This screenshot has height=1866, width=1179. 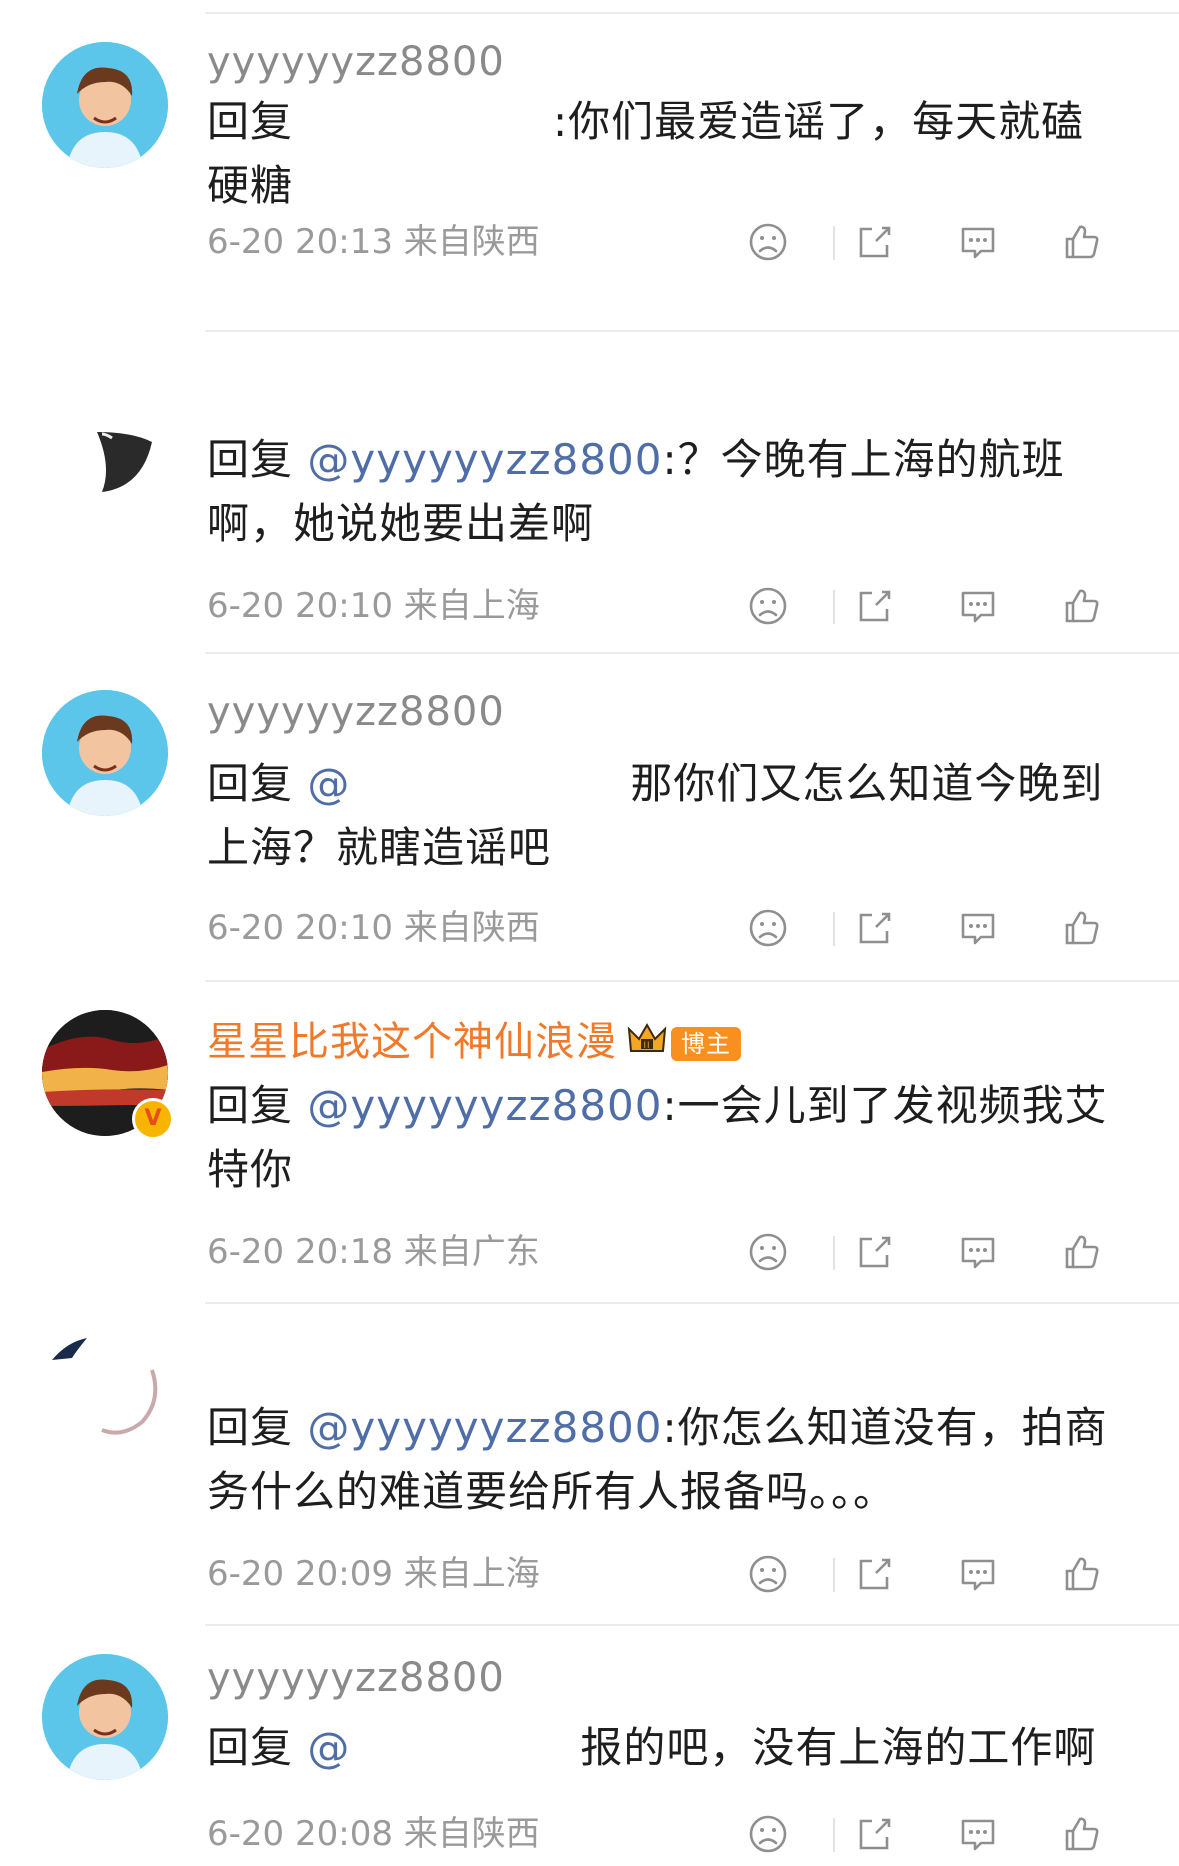 What do you see at coordinates (300, 242) in the screenshot?
I see `timestamp: 6-20 20:13` at bounding box center [300, 242].